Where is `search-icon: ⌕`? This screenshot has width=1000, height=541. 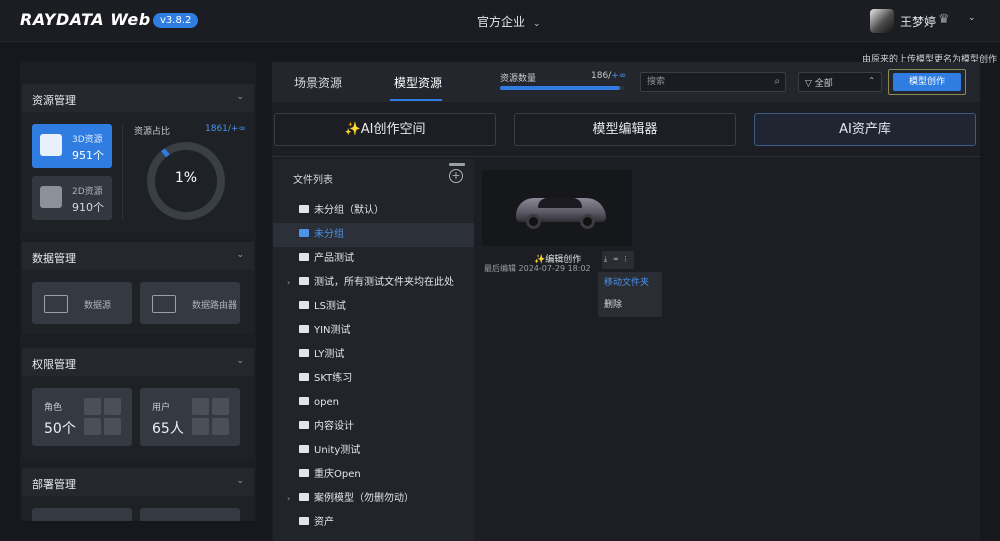
search-icon: ⌕ is located at coordinates (777, 81).